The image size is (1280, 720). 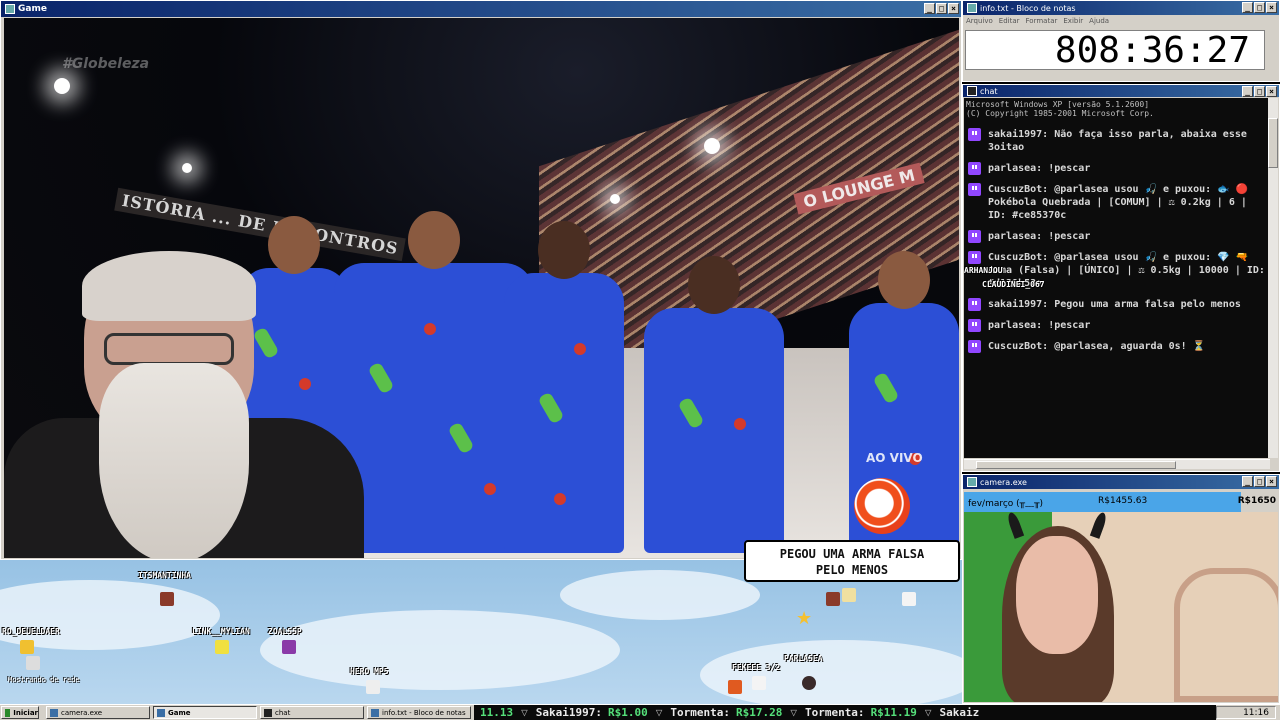 I want to click on taskbar-item-camera: camera.exe, so click(x=98, y=712).